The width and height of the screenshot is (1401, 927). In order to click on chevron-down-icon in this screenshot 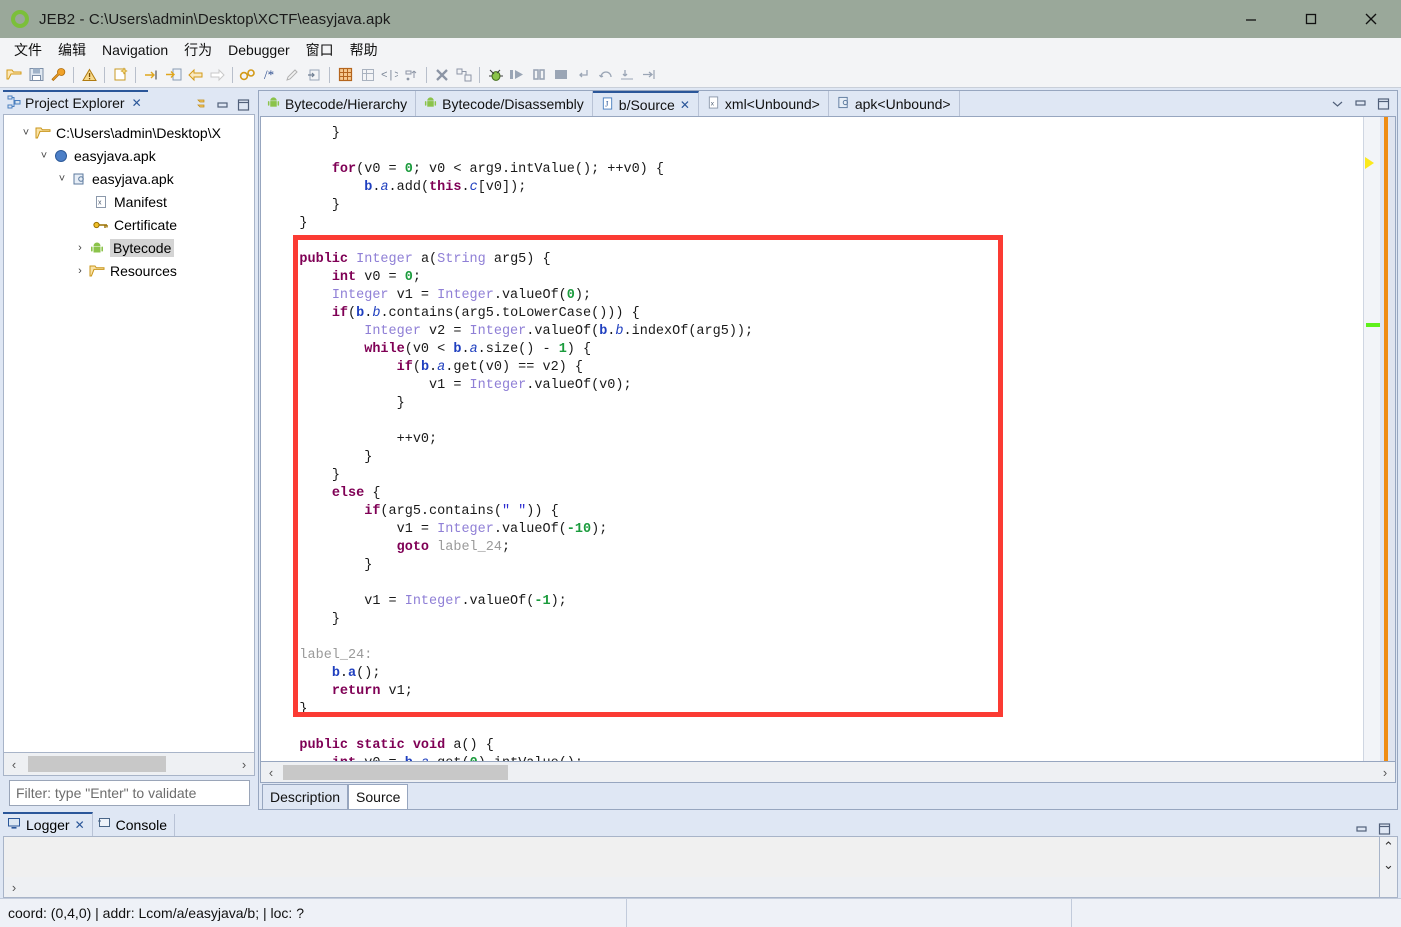, I will do `click(1337, 104)`.